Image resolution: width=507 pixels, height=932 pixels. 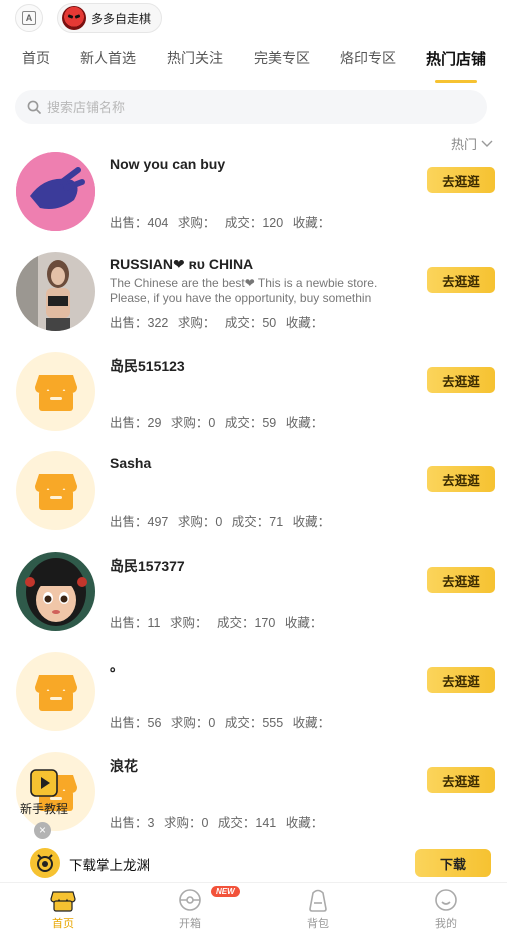 What do you see at coordinates (247, 107) in the screenshot?
I see `search-input` at bounding box center [247, 107].